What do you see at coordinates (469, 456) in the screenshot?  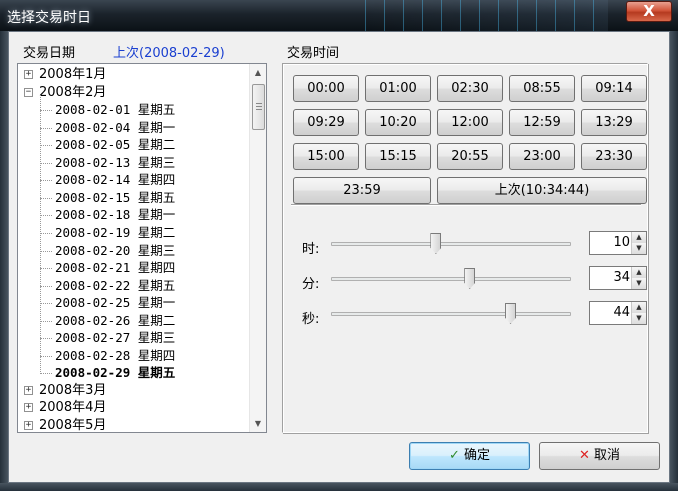 I see `ok-button: ✓ 确定` at bounding box center [469, 456].